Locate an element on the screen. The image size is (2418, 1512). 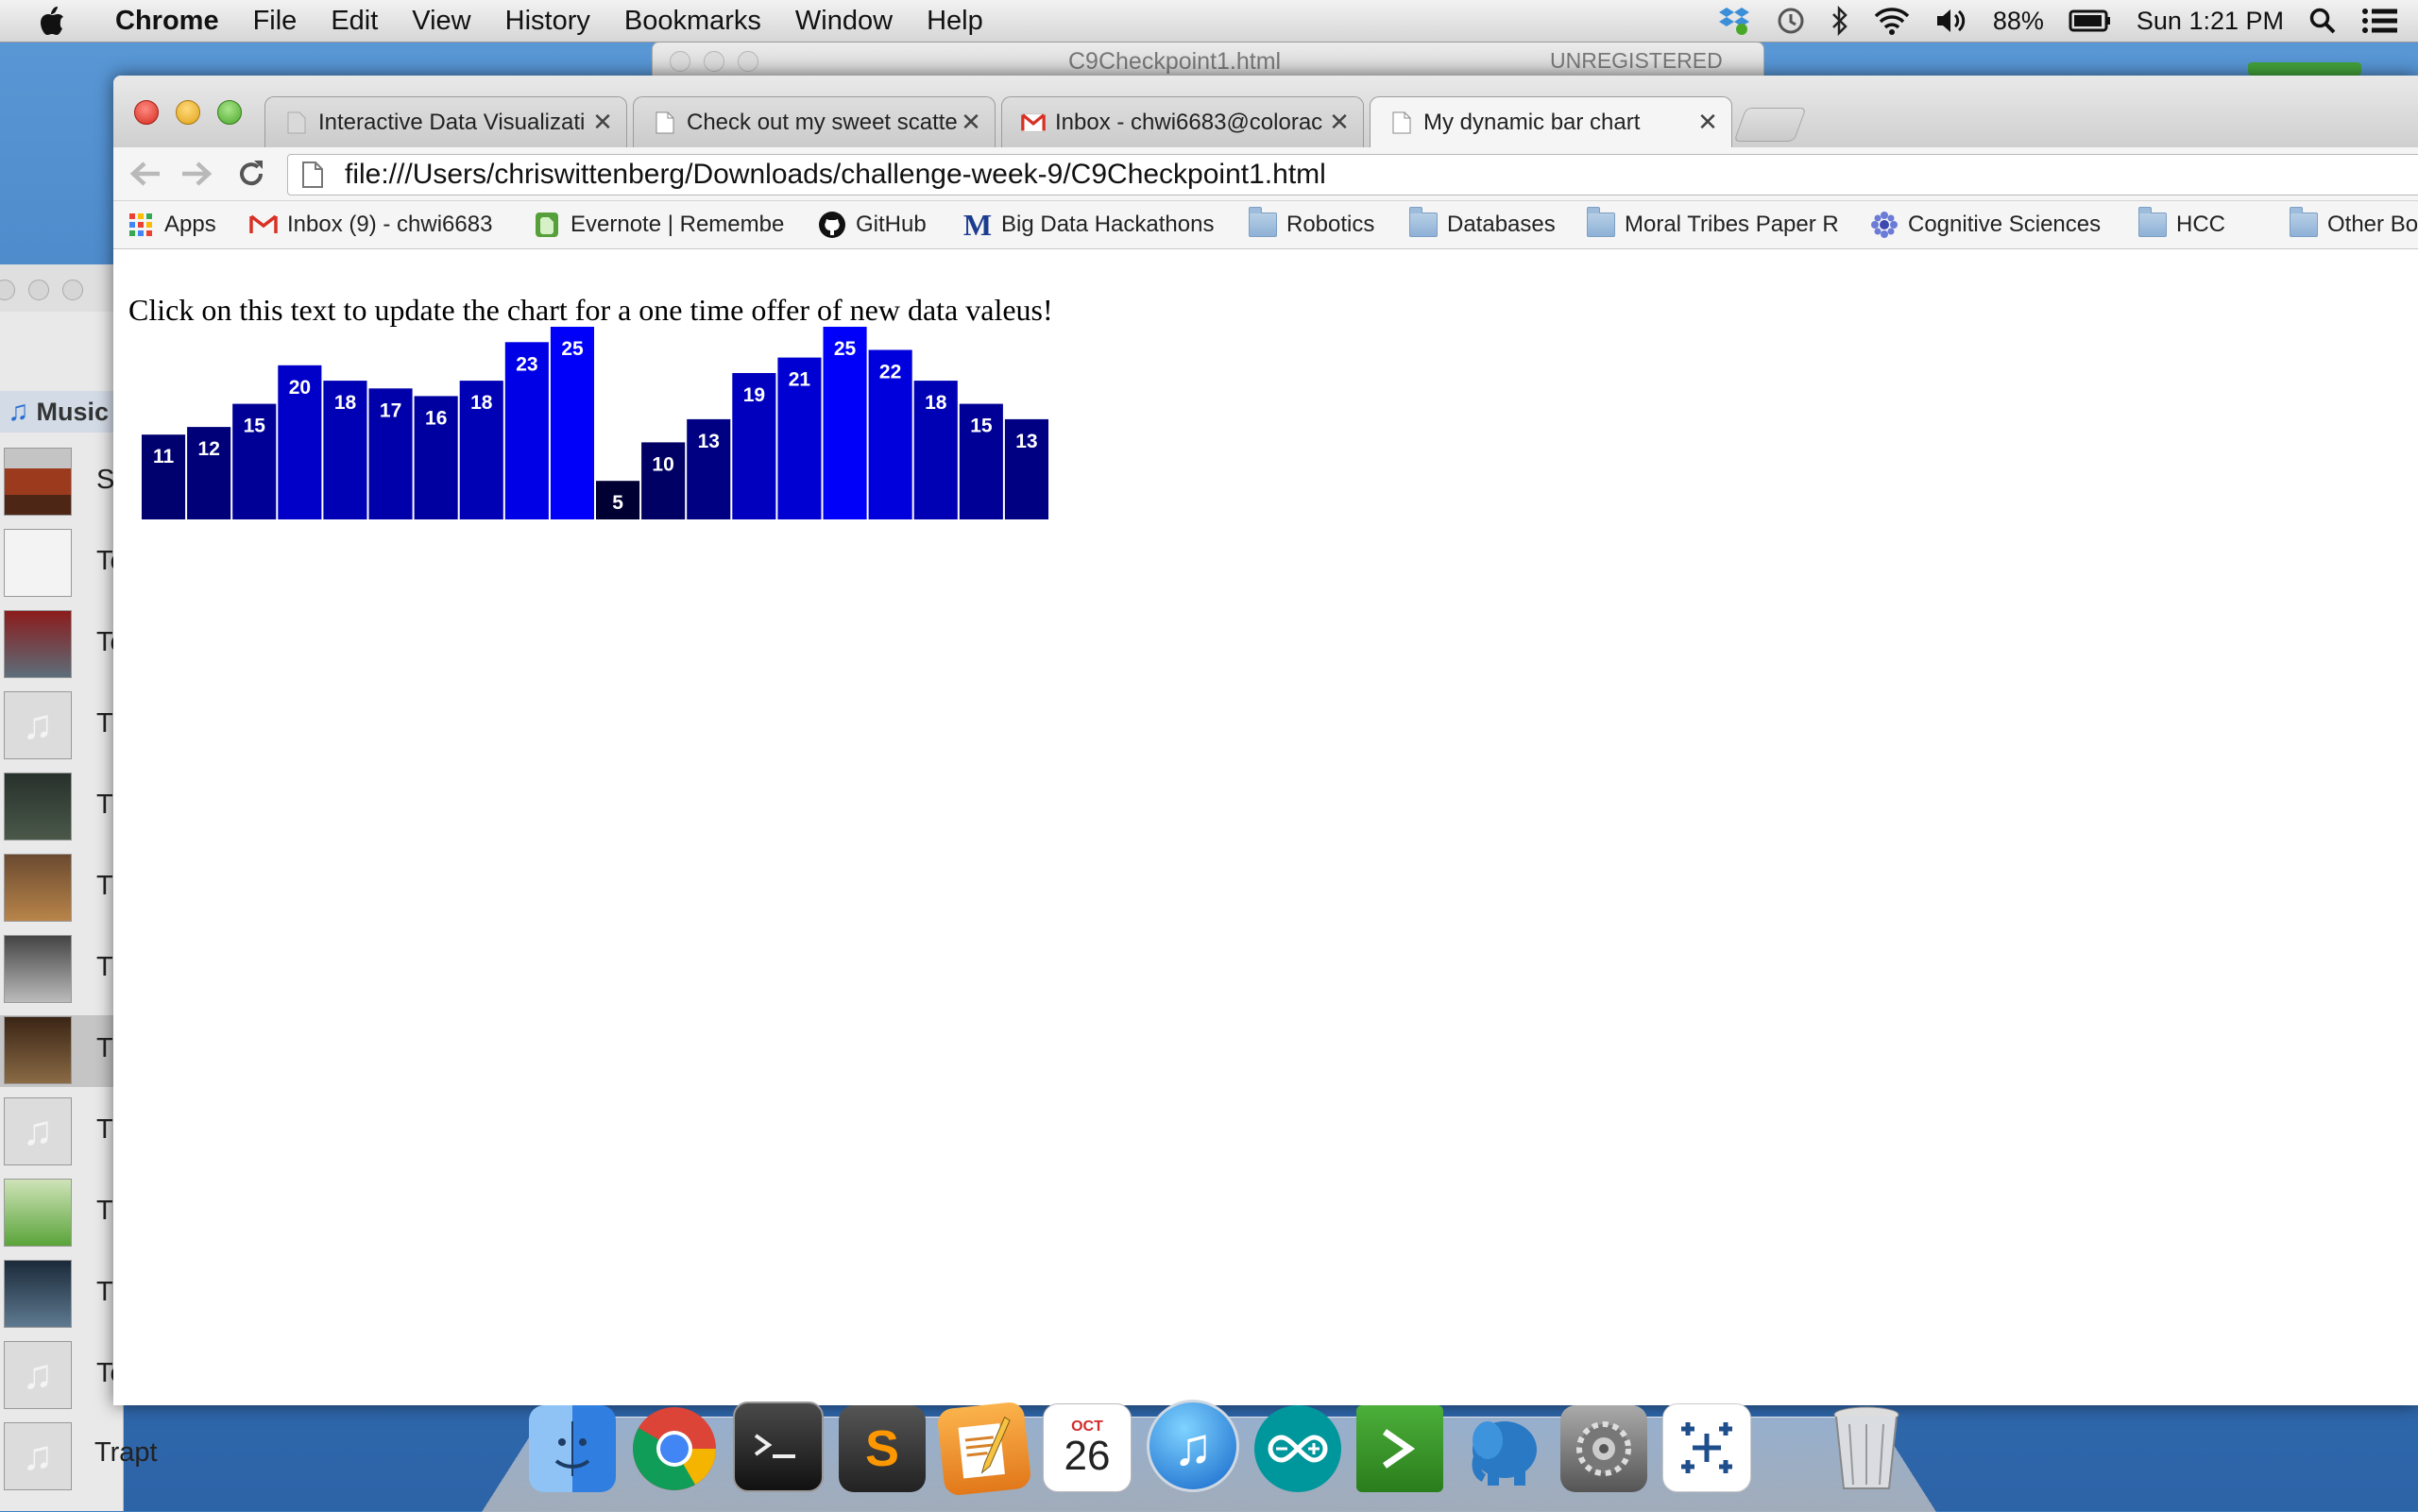
back-arrow-icon is located at coordinates (145, 174).